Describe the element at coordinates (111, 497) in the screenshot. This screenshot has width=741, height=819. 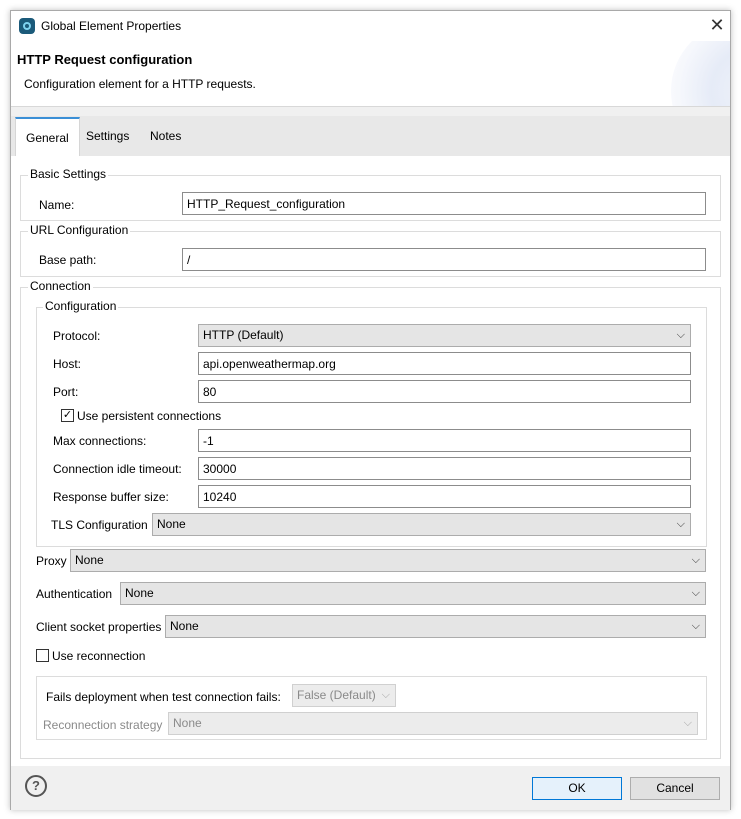
I see `buffer-size-label: Response buffer size:` at that location.